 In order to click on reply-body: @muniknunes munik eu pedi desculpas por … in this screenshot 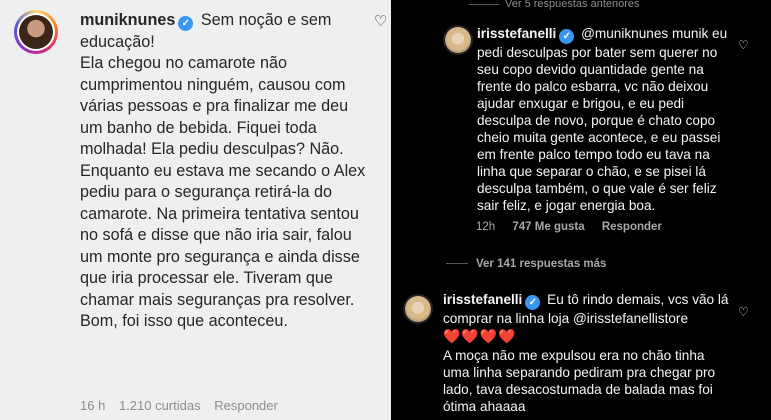, I will do `click(602, 119)`.